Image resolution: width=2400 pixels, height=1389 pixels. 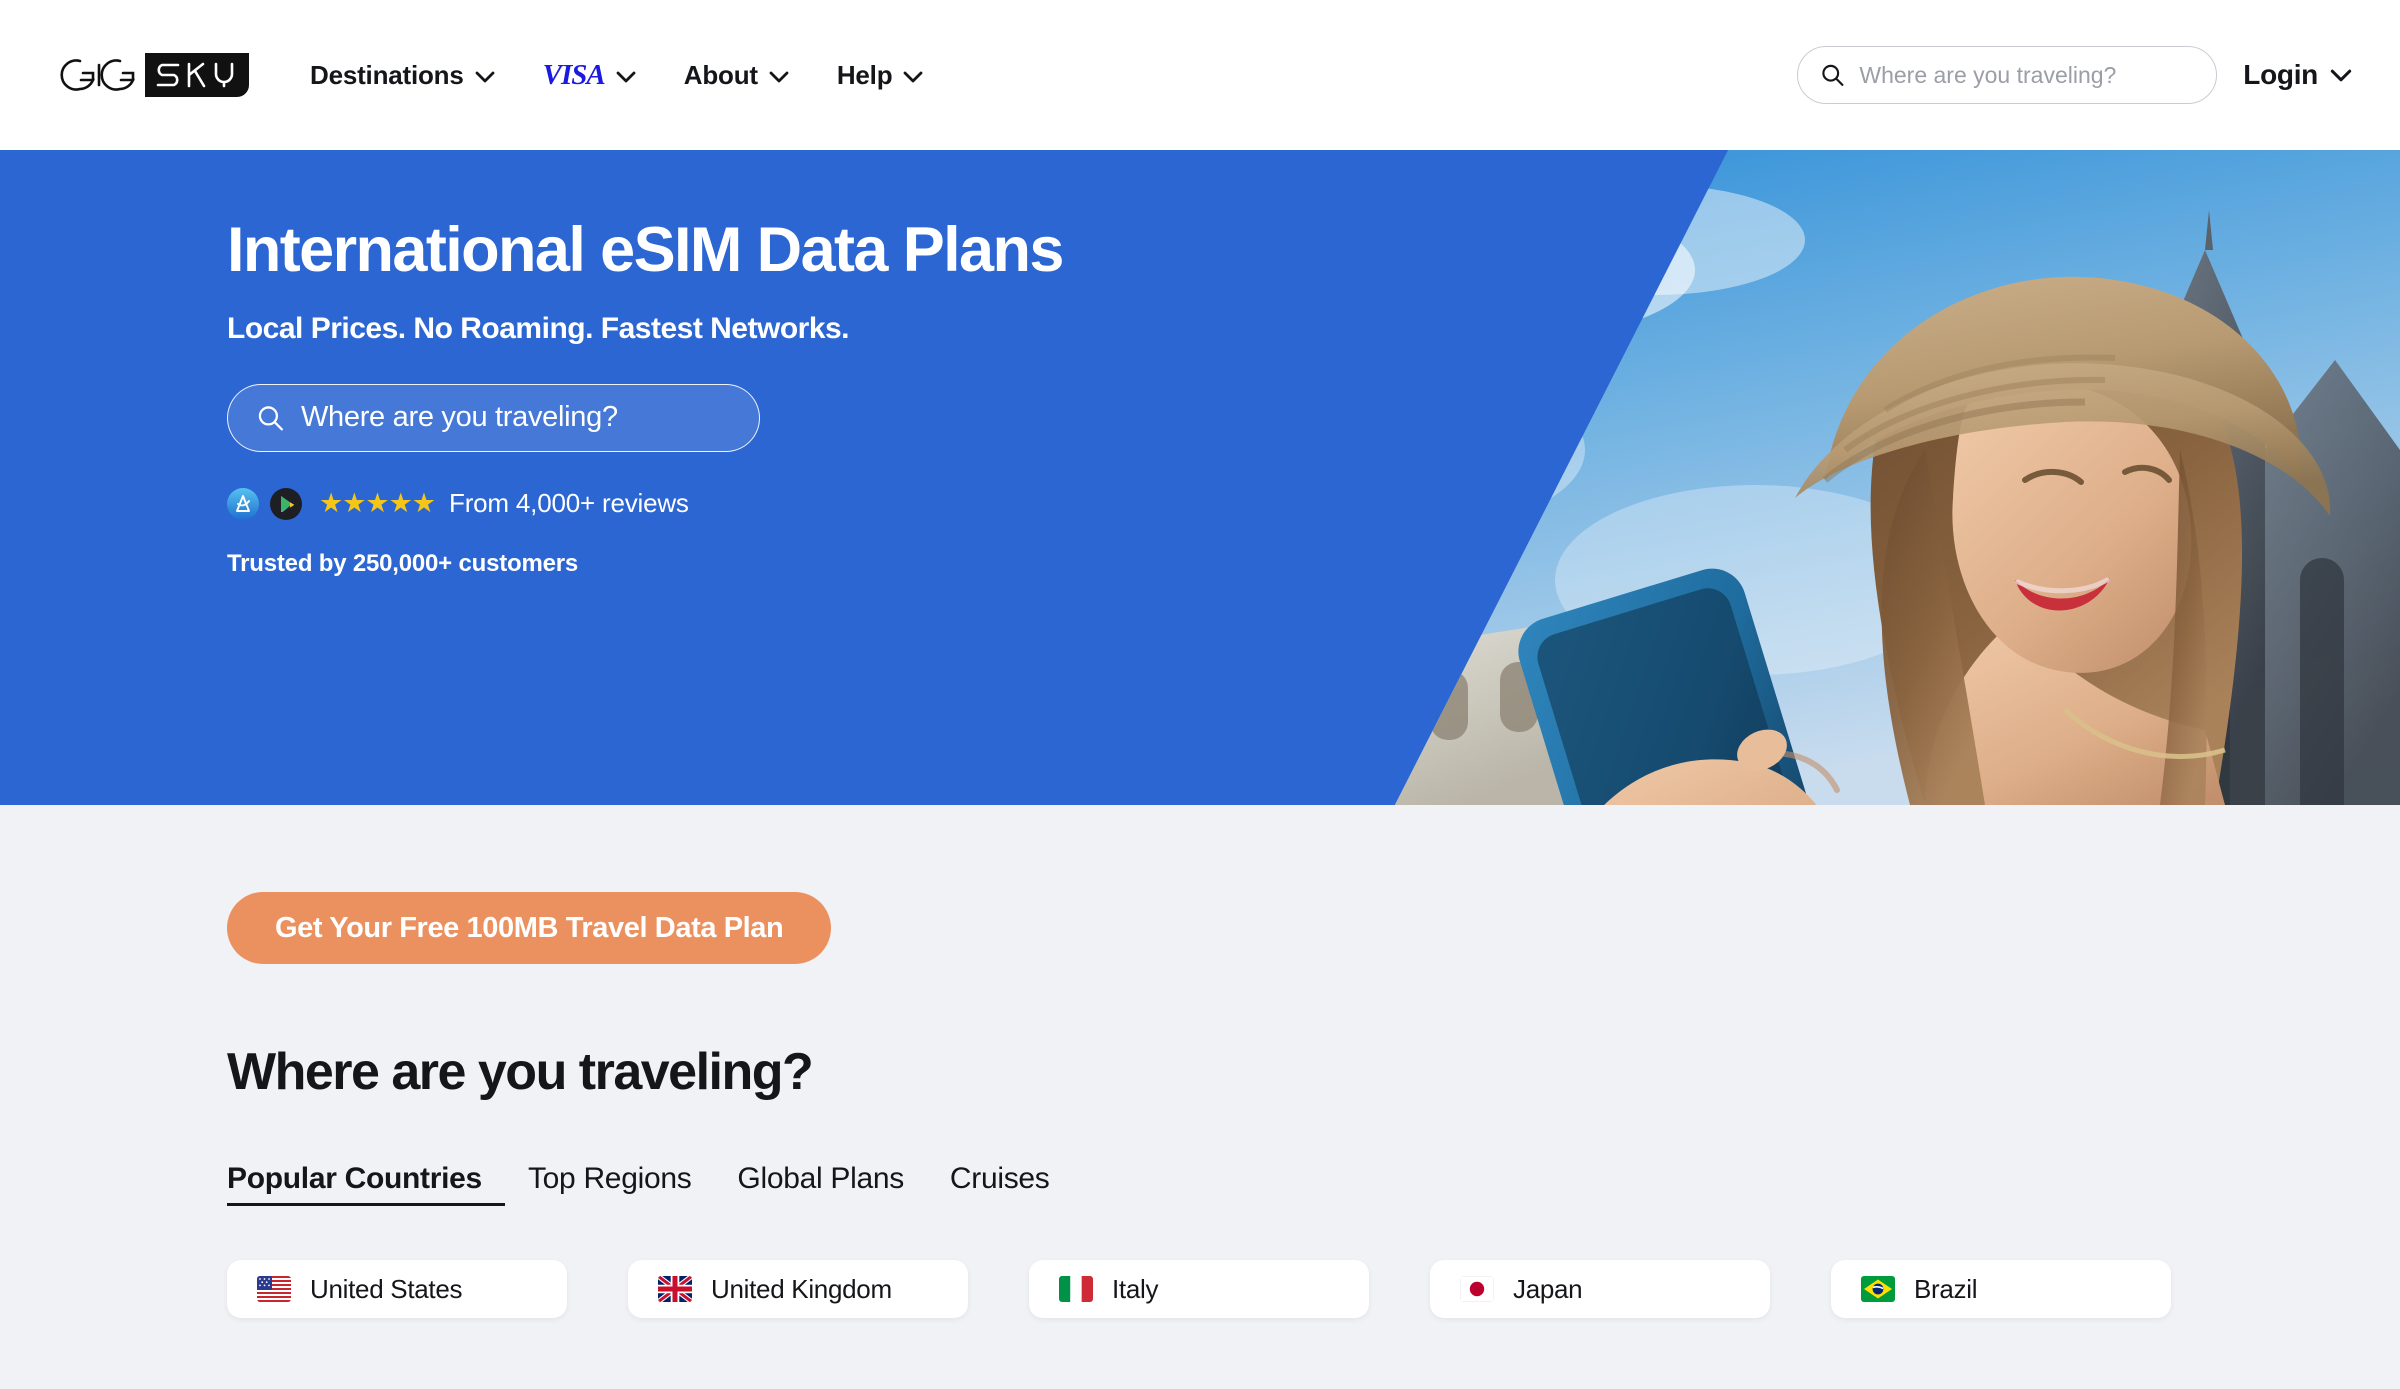 I want to click on header-right-group: Login, so click(x=2074, y=75).